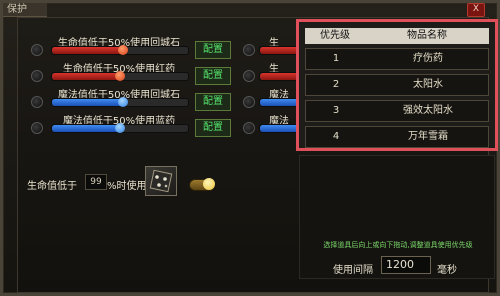 The width and height of the screenshot is (500, 296). What do you see at coordinates (428, 84) in the screenshot?
I see `cell-item-name: 太阳水` at bounding box center [428, 84].